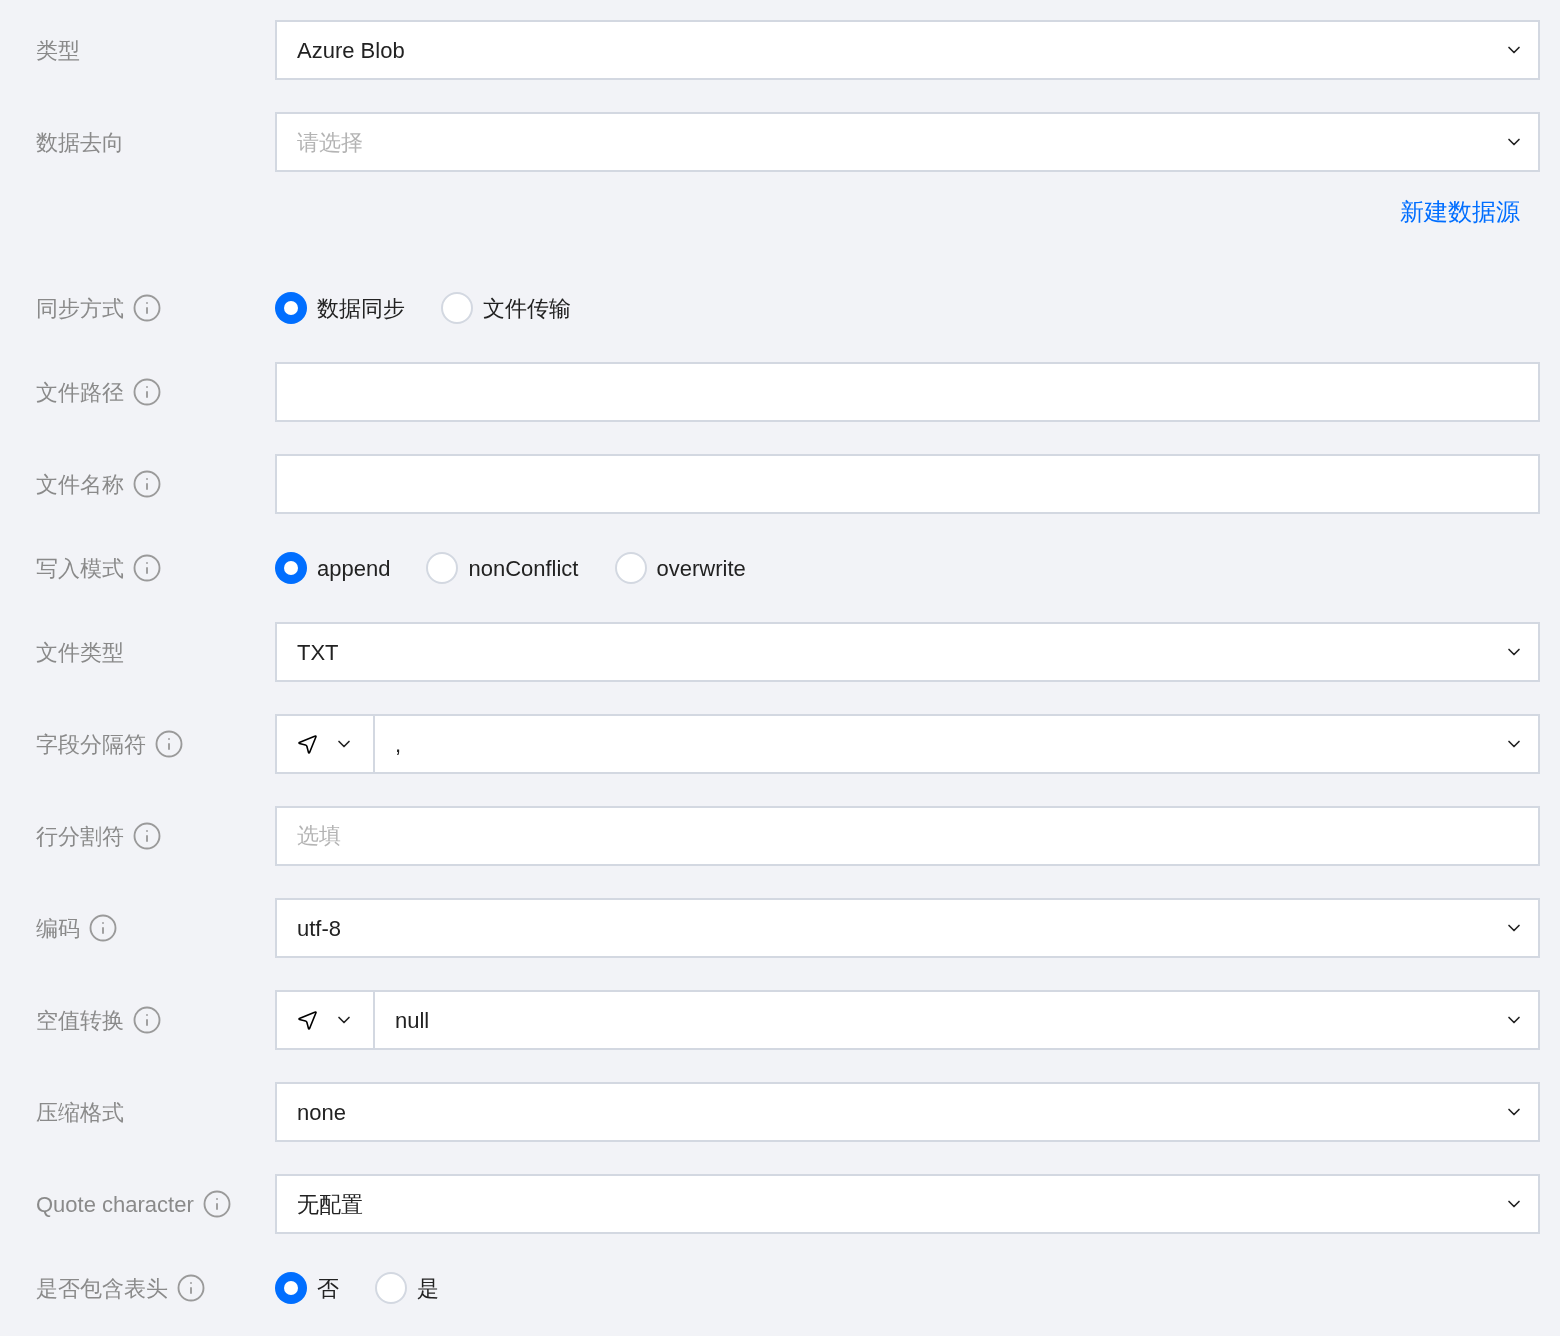  I want to click on field-label: 类型, so click(58, 50).